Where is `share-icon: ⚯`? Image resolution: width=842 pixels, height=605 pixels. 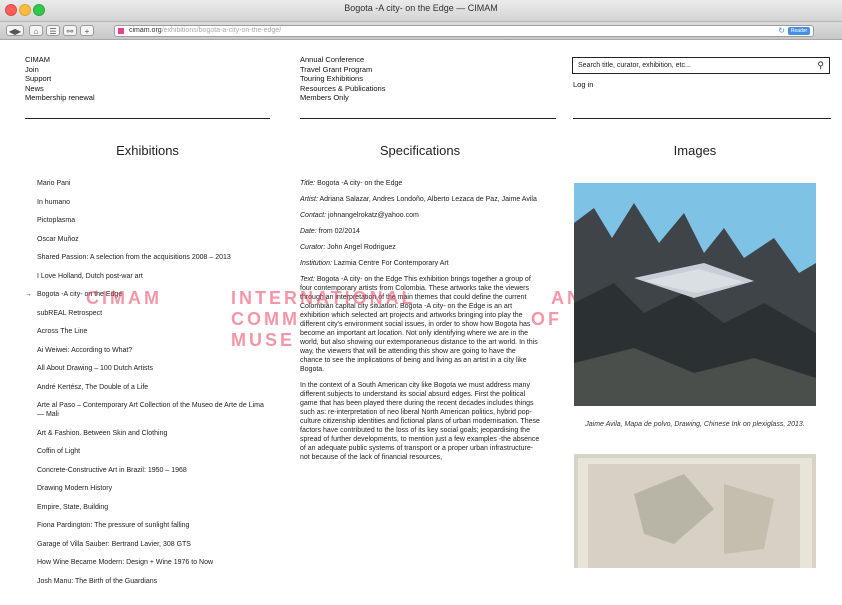
share-icon: ⚯ is located at coordinates (70, 30).